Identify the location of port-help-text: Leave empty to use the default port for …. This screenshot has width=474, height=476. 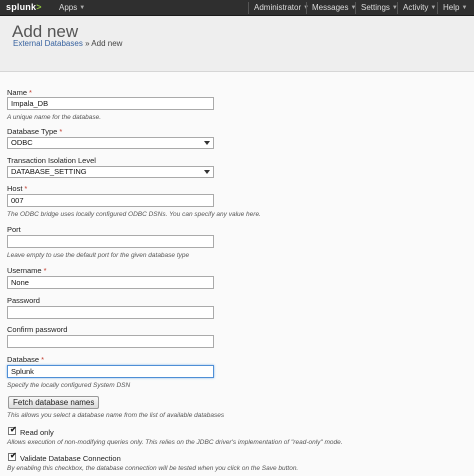
(98, 255).